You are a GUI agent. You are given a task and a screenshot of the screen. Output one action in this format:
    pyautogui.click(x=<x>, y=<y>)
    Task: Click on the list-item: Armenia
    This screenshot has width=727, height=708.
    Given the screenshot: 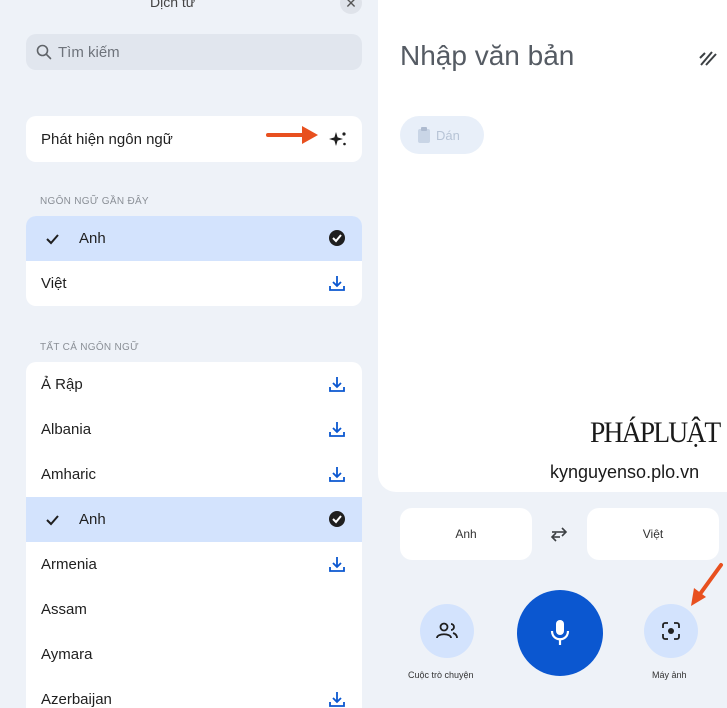 What is the action you would take?
    pyautogui.click(x=194, y=564)
    